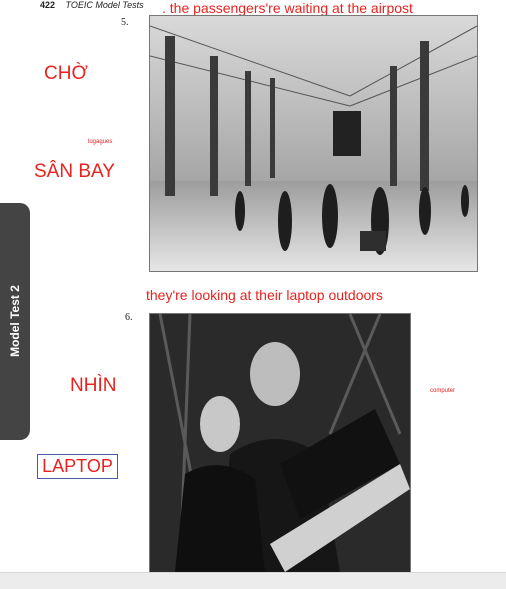 This screenshot has width=506, height=589. What do you see at coordinates (74, 171) in the screenshot?
I see `vocab-san-bay: SÂN BAY` at bounding box center [74, 171].